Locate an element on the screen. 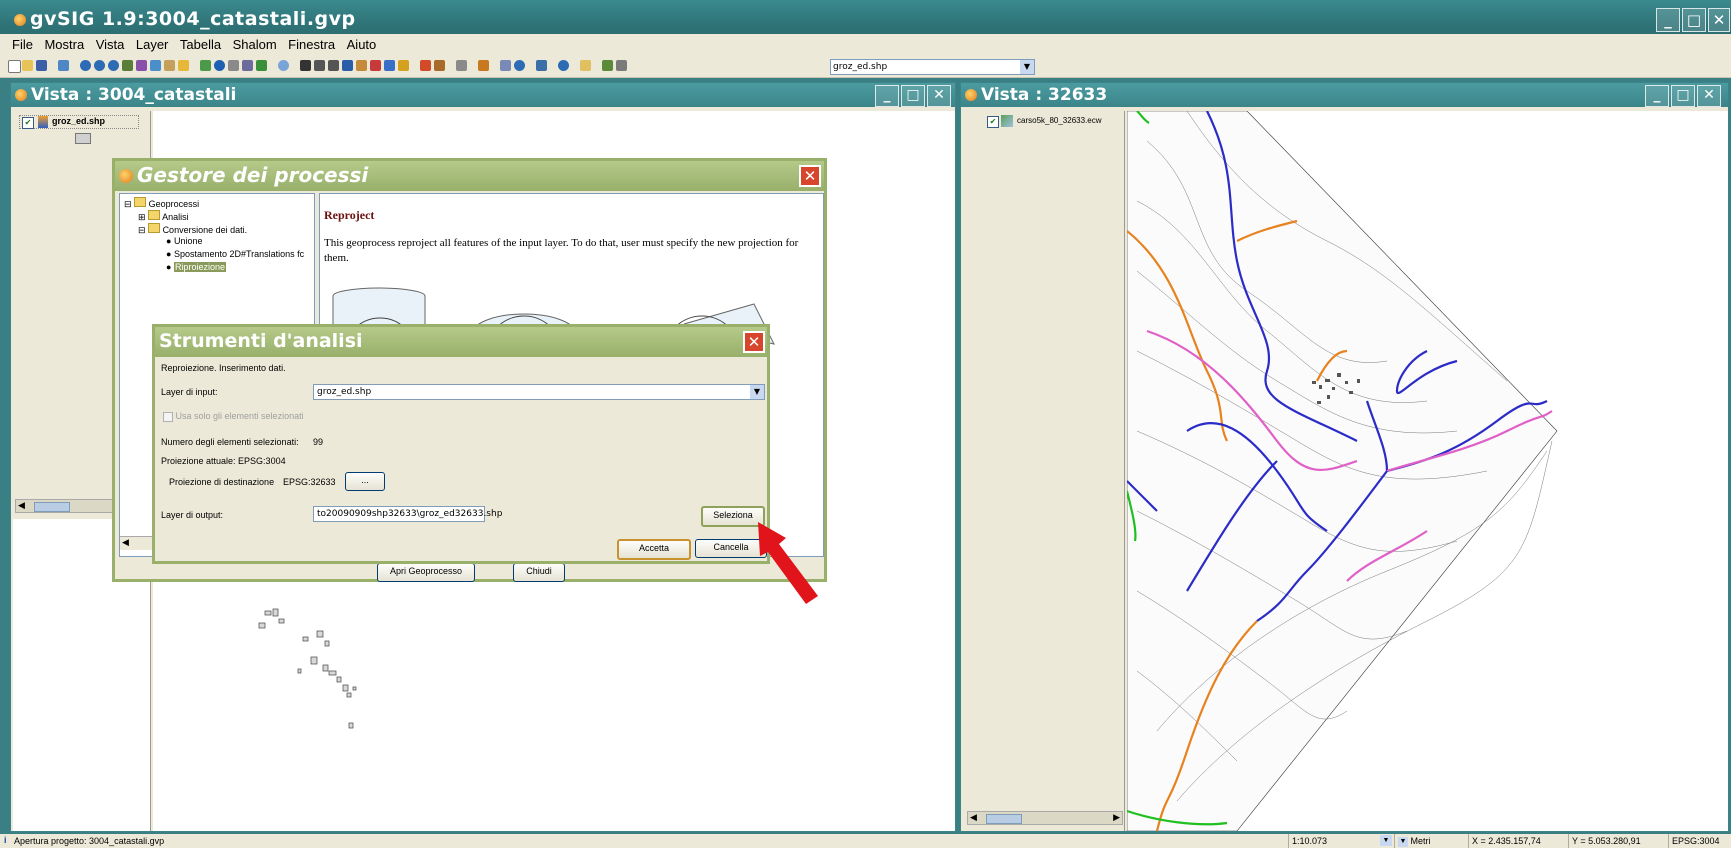 The width and height of the screenshot is (1731, 848). new-icon is located at coordinates (14, 66).